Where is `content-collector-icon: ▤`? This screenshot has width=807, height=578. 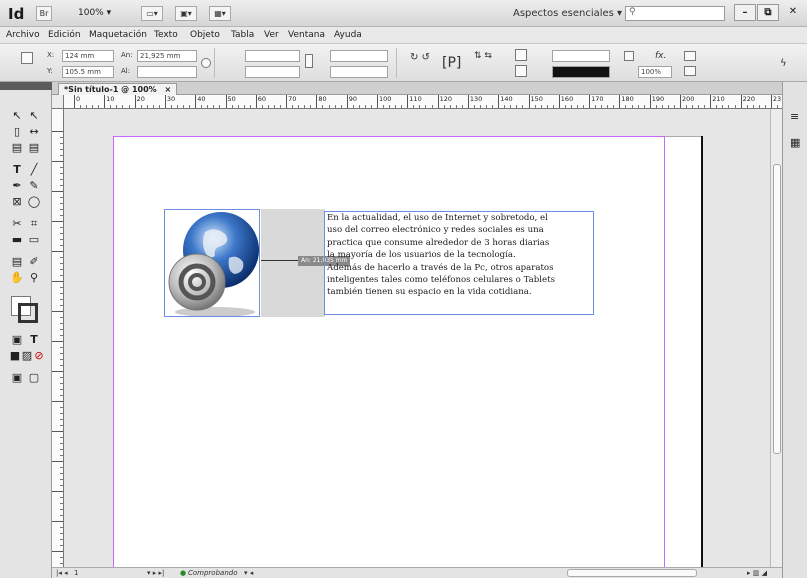
content-collector-icon: ▤ is located at coordinates (17, 148).